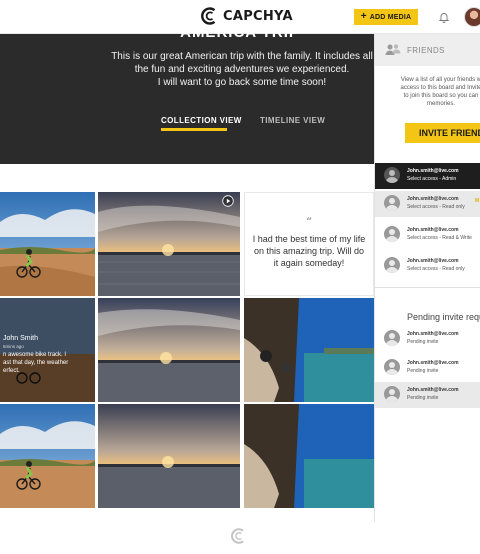 This screenshot has height=554, width=480. Describe the element at coordinates (477, 201) in the screenshot. I see `friend-row-action: M` at that location.